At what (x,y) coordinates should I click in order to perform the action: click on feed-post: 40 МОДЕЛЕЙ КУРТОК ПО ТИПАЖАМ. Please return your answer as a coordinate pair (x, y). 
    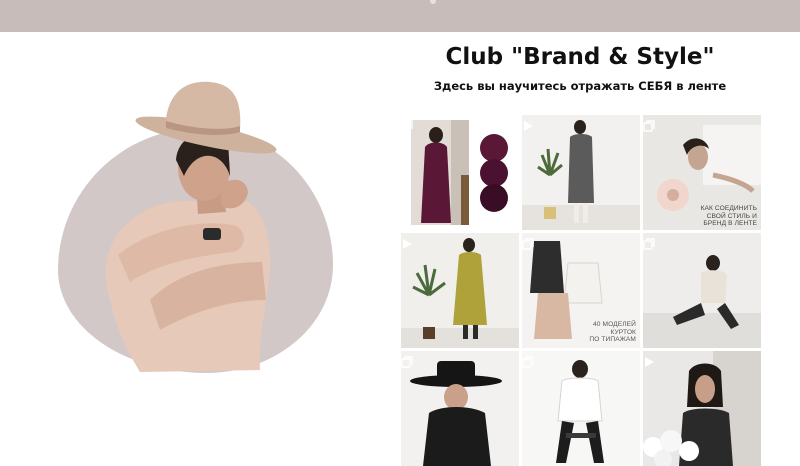
    Looking at the image, I should click on (581, 290).